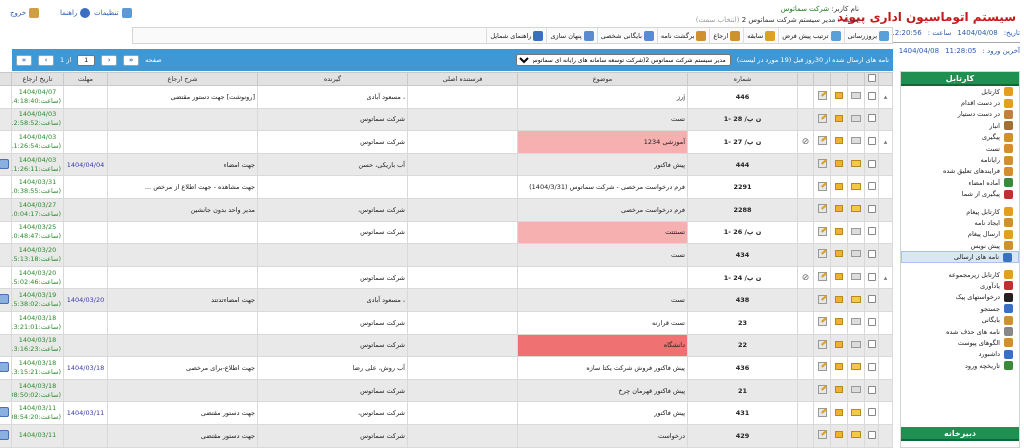 The height and width of the screenshot is (448, 1024). Describe the element at coordinates (602, 322) in the screenshot. I see `subject-cell: تست قرارنه` at that location.